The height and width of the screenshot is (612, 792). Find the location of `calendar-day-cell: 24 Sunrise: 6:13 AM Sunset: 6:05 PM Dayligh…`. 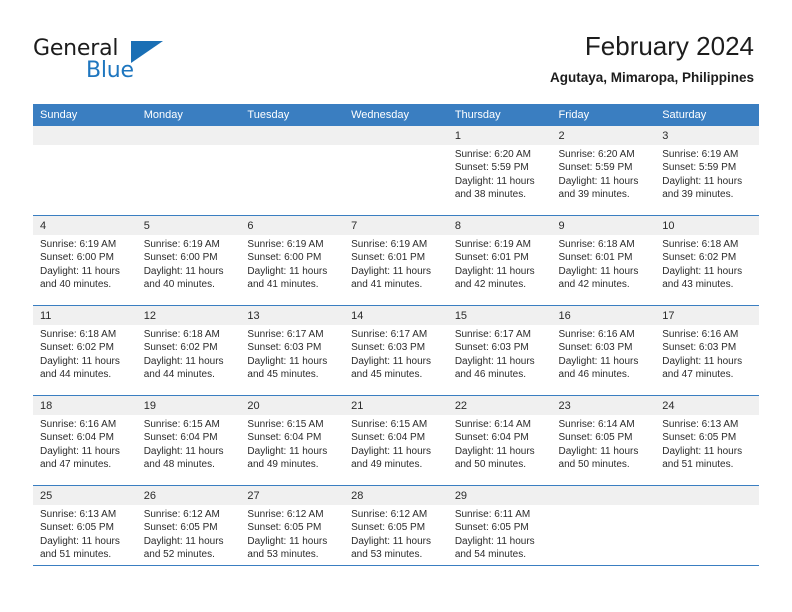

calendar-day-cell: 24 Sunrise: 6:13 AM Sunset: 6:05 PM Dayligh… is located at coordinates (707, 440).